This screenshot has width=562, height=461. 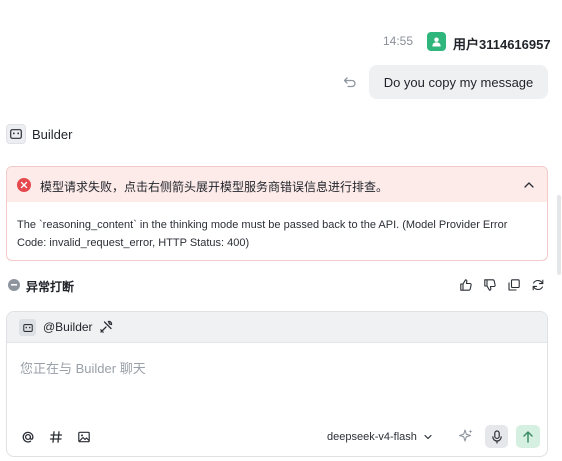 I want to click on hash-icon, so click(x=56, y=437).